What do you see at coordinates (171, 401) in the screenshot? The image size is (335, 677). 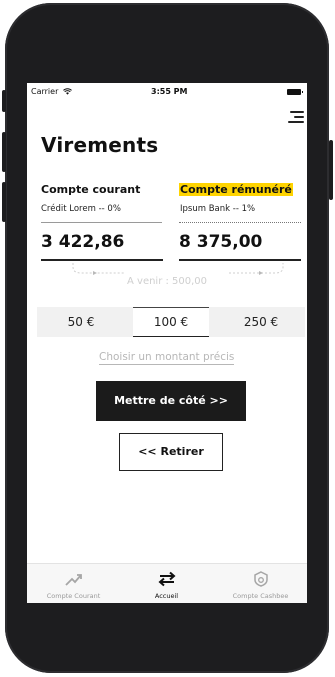 I see `save-aside-button: Mettre de côté >>` at bounding box center [171, 401].